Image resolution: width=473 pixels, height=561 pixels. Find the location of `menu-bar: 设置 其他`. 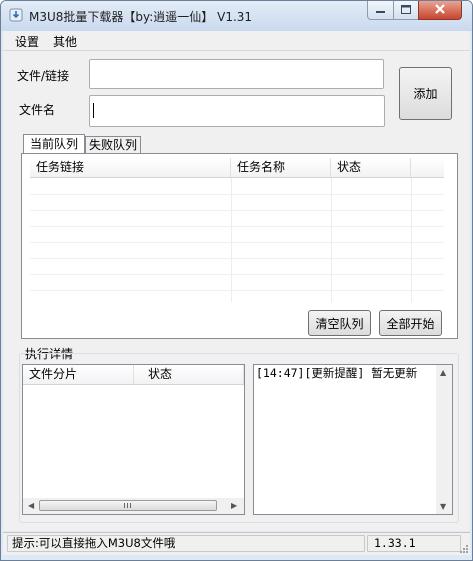

menu-bar: 设置 其他 is located at coordinates (236, 41).